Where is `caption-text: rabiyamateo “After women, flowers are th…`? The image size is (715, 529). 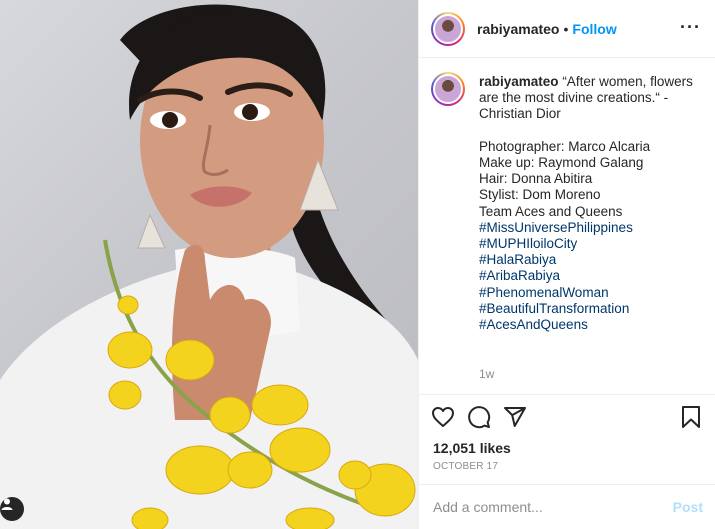
caption-text: rabiyamateo “After women, flowers are th… is located at coordinates (586, 203).